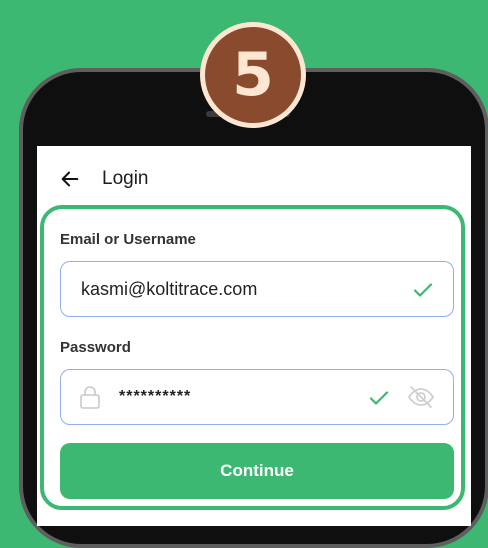 This screenshot has width=488, height=548. I want to click on password-value: **********, so click(155, 396).